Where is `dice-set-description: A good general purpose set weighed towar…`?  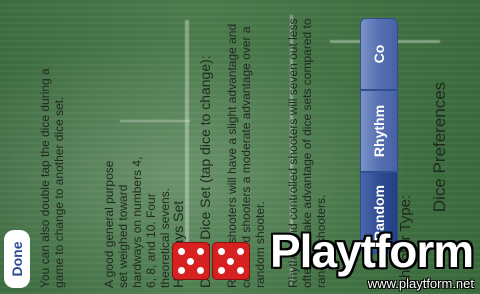
dice-set-description: A good general purpose set weighed towar… is located at coordinates (137, 222).